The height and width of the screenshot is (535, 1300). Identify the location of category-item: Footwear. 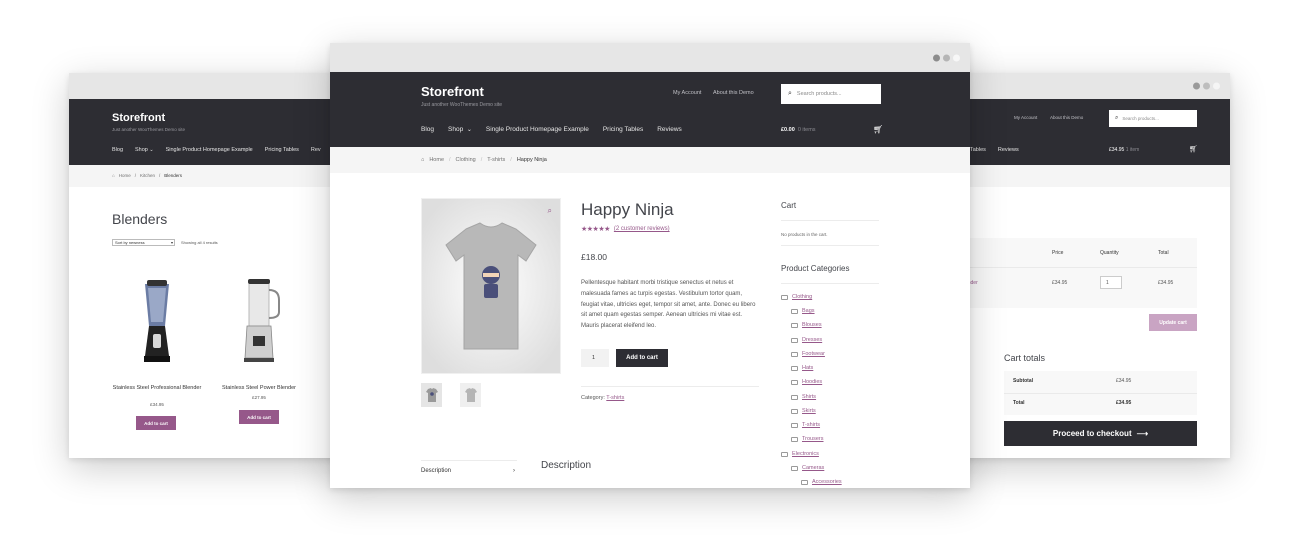
(808, 354).